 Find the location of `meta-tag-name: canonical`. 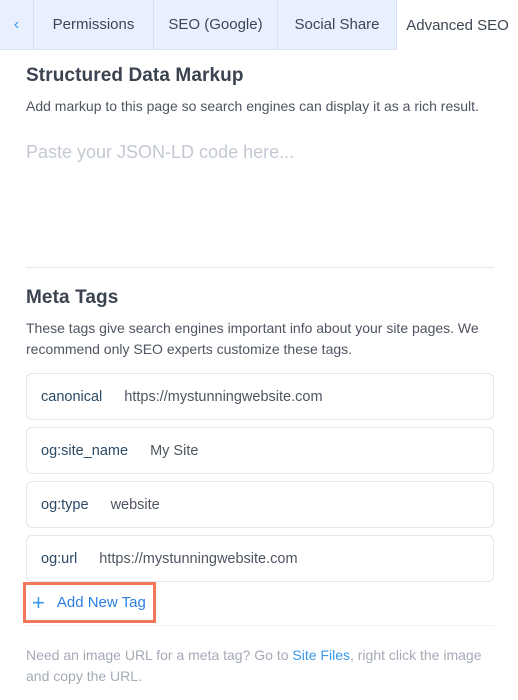

meta-tag-name: canonical is located at coordinates (72, 396).